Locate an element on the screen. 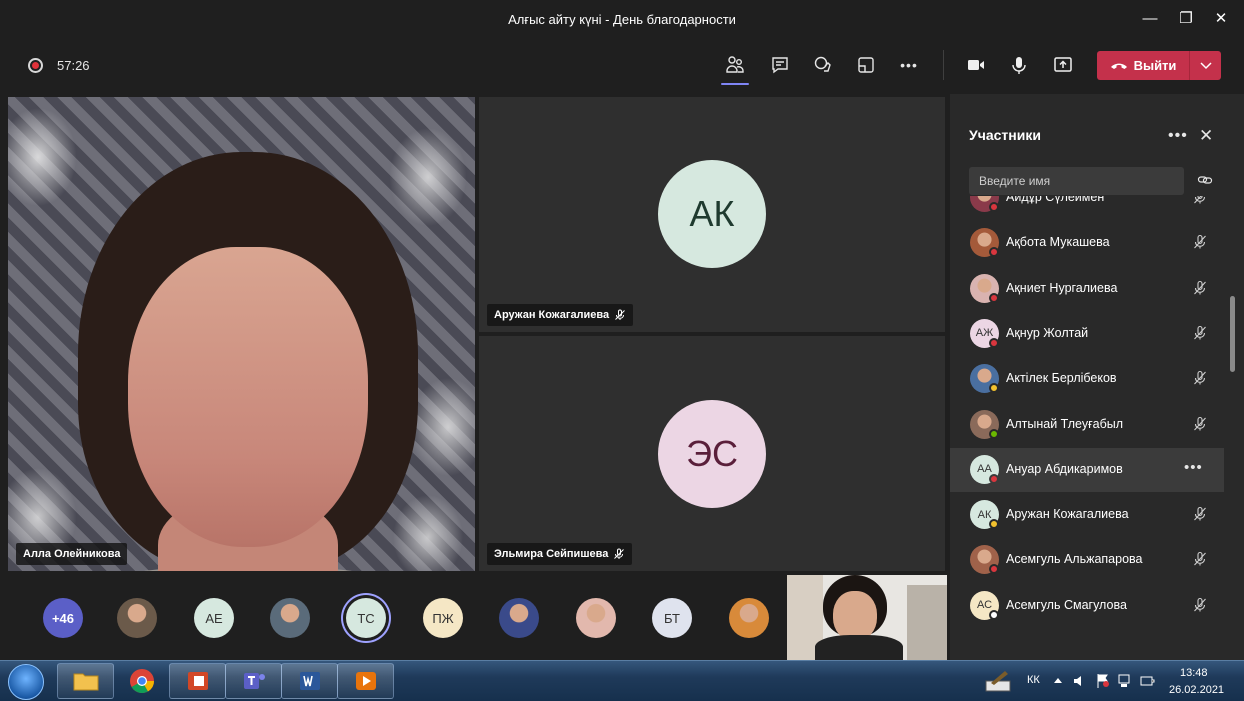 This screenshot has height=701, width=1244. participant-more-button: ••• is located at coordinates (1193, 467).